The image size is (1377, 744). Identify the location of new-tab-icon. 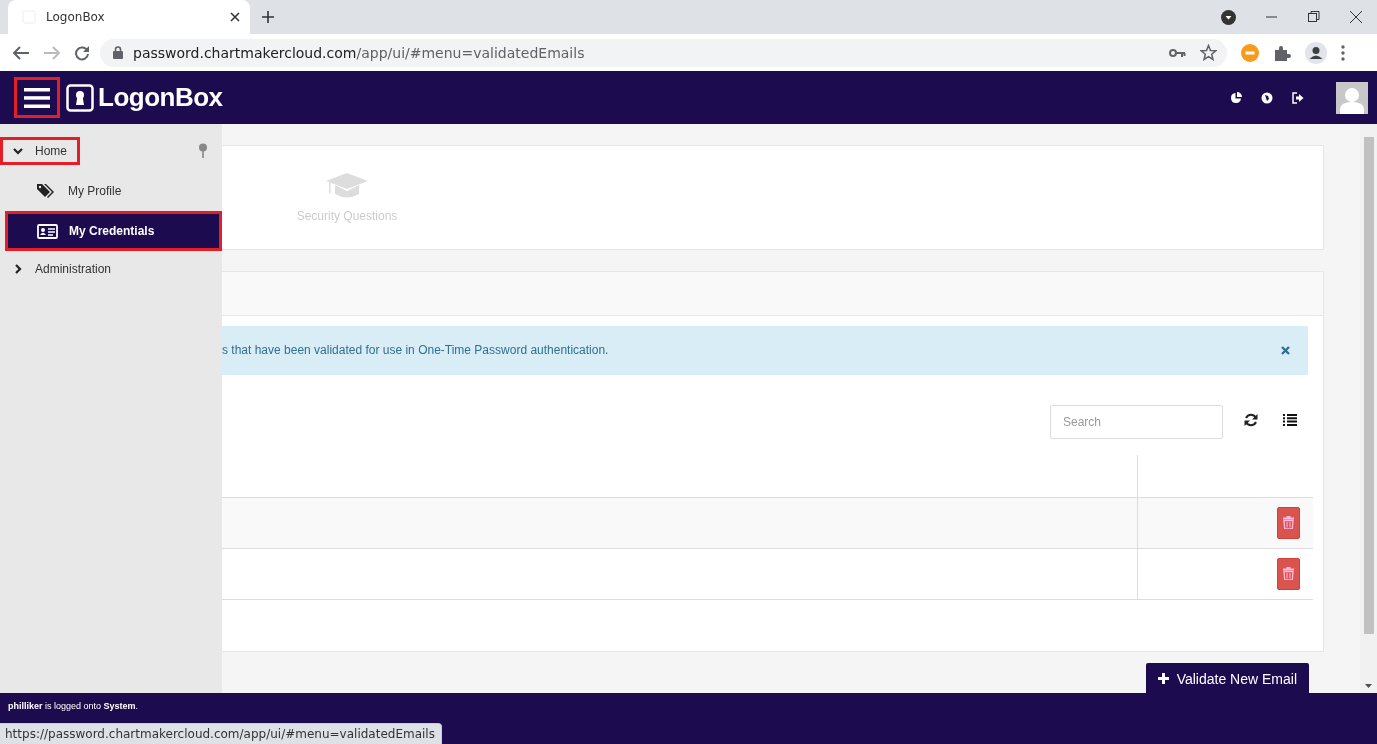
(268, 17).